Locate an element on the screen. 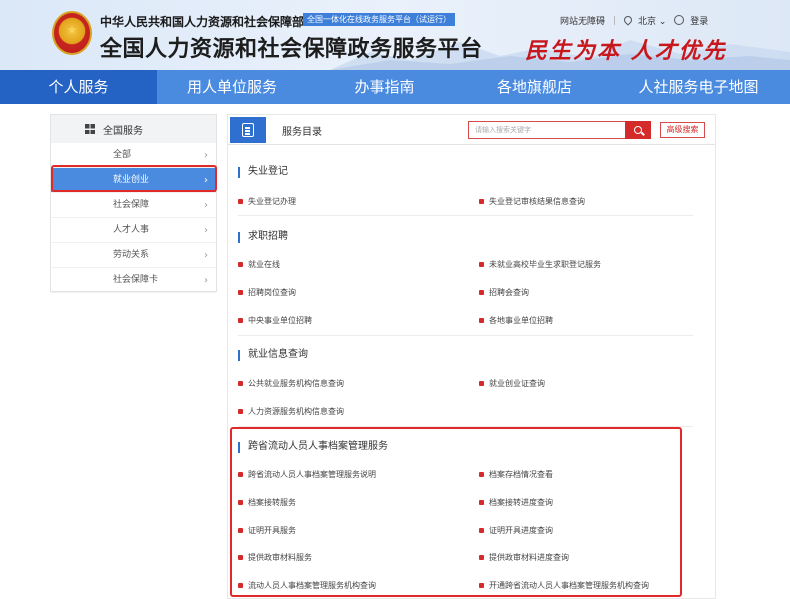  sidebar-item-label: 社会保障 is located at coordinates (131, 205).